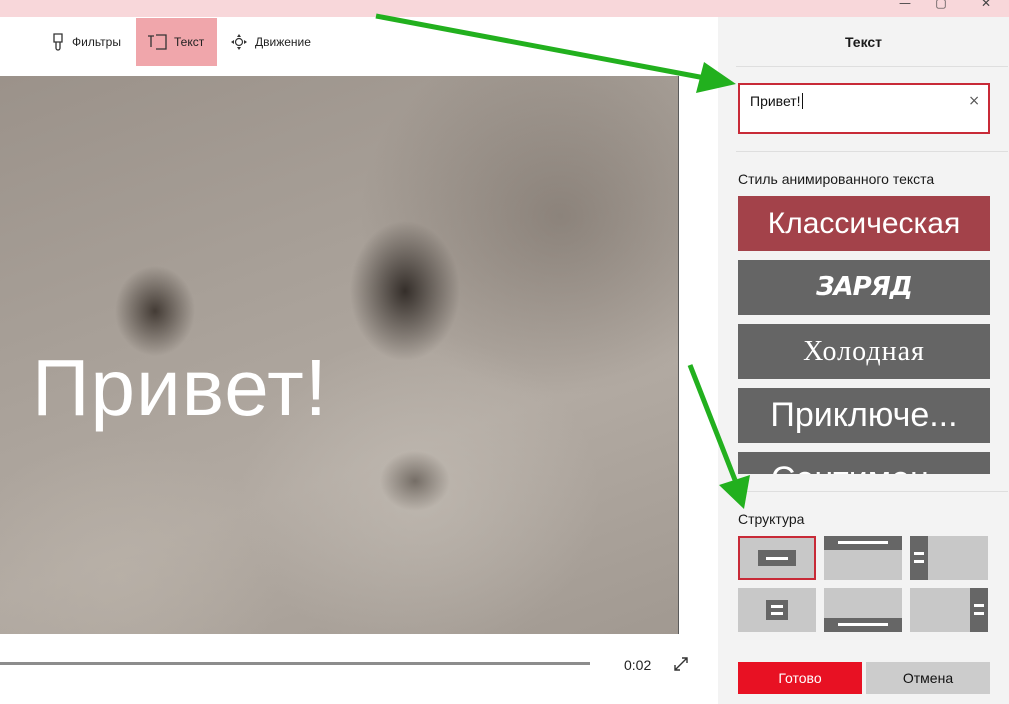 This screenshot has height=704, width=1009. I want to click on expand-icon, so click(681, 664).